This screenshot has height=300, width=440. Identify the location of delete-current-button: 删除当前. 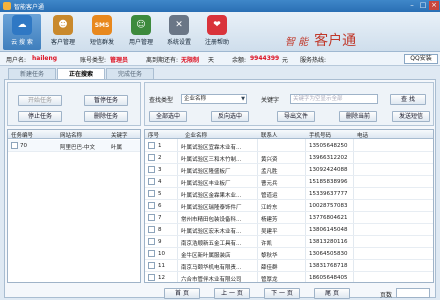
(358, 116).